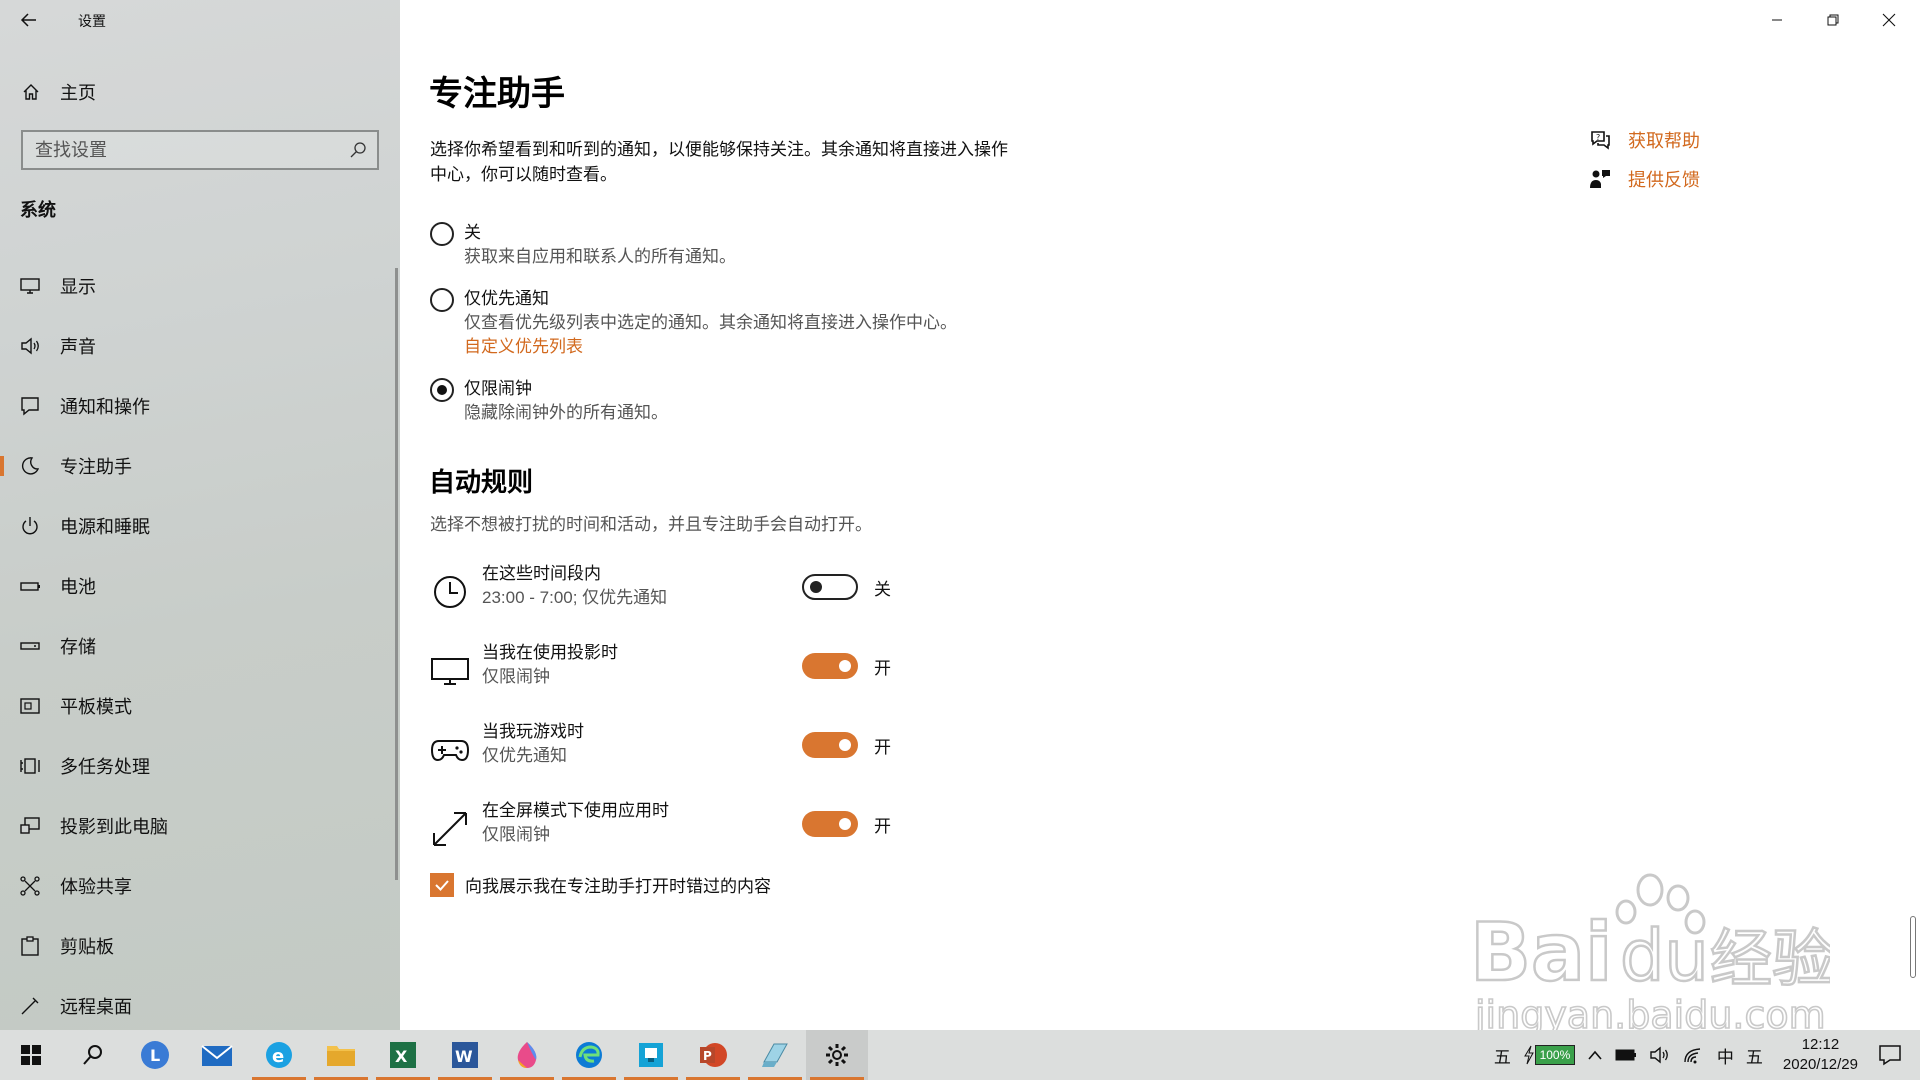  I want to click on clock-icon, so click(450, 592).